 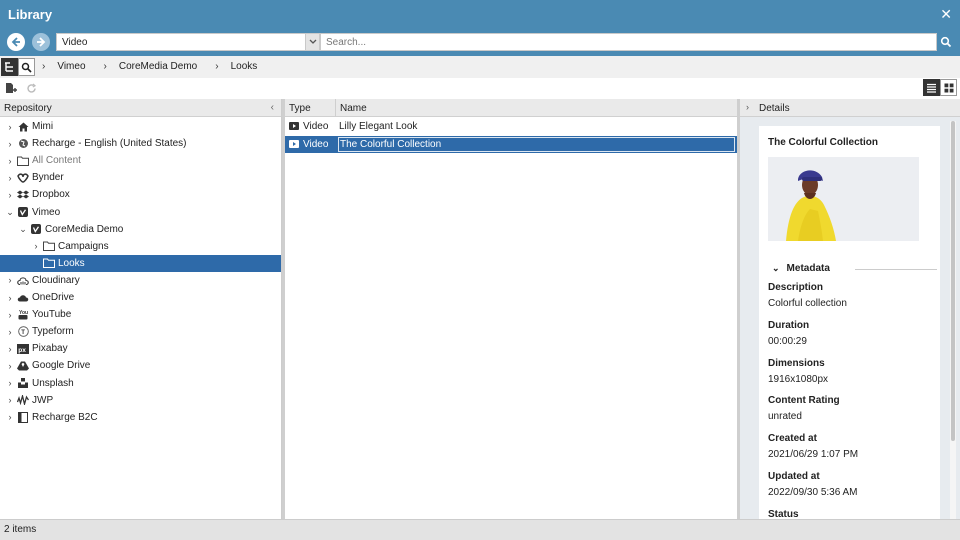 I want to click on search-icon, so click(x=946, y=42).